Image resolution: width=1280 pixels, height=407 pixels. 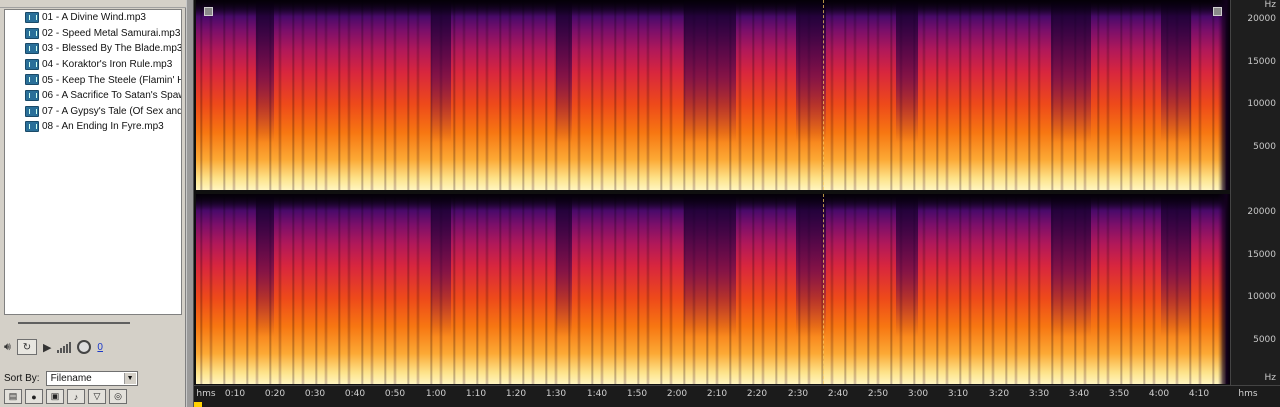 I want to click on note-button: ♪, so click(x=76, y=396).